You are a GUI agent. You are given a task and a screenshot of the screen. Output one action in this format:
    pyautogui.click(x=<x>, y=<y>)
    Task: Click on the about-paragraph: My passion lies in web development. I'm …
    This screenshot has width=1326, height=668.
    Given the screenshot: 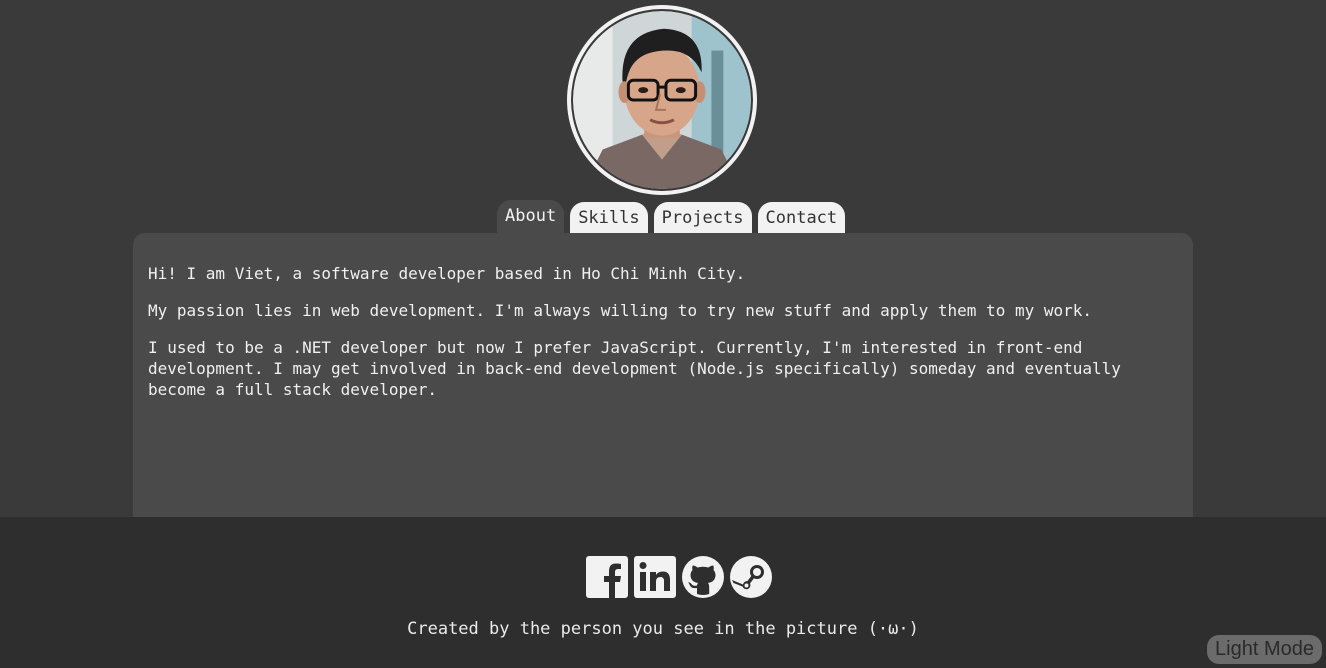 What is the action you would take?
    pyautogui.click(x=620, y=310)
    